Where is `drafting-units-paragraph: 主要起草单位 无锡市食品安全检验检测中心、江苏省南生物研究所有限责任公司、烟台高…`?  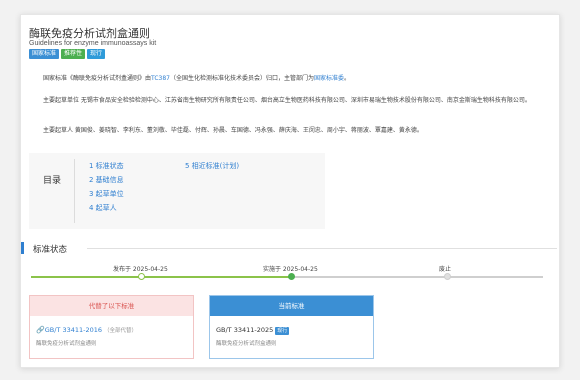 drafting-units-paragraph: 主要起草单位 无锡市食品安全检验检测中心、江苏省南生物研究所有限责任公司、烟台高… is located at coordinates (287, 100).